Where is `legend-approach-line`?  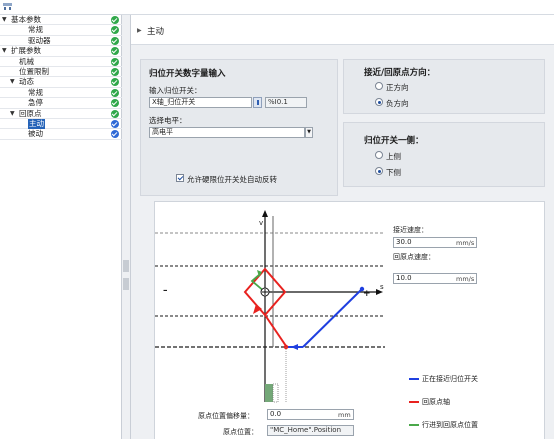
legend-approach-line is located at coordinates (414, 379).